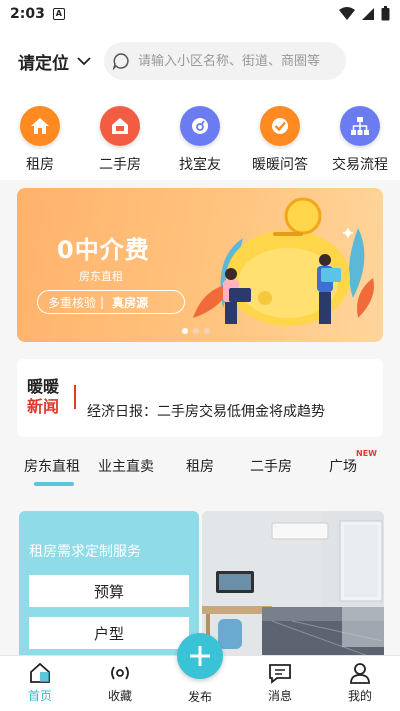 The image size is (400, 711). I want to click on status-icons, so click(364, 13).